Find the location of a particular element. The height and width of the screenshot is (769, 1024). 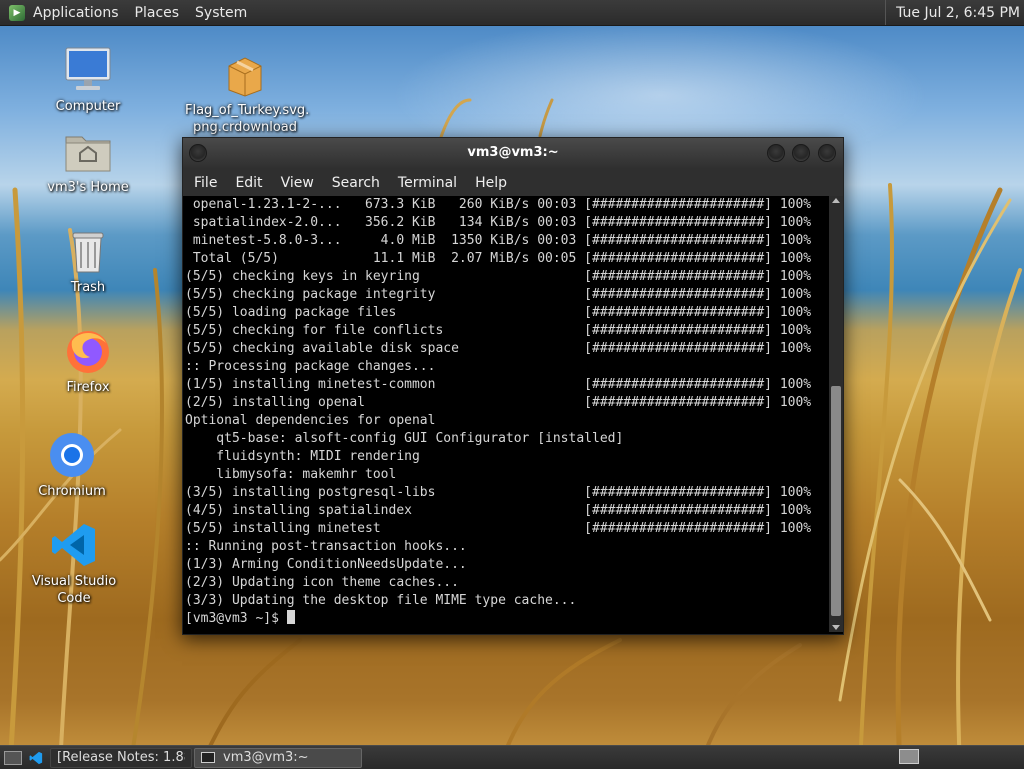

desktop-icon-label: Visual Studio Code is located at coordinates (74, 590).